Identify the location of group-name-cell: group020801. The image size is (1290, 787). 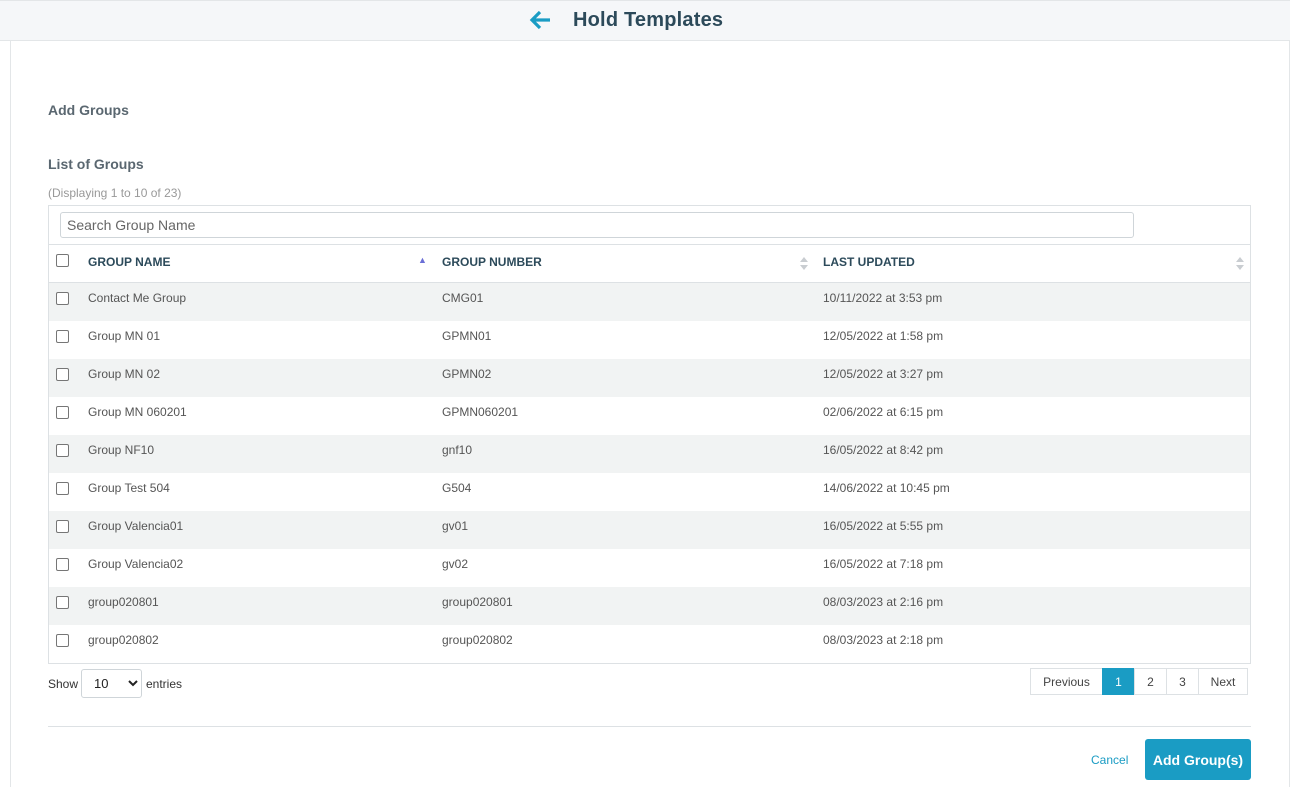
(123, 602).